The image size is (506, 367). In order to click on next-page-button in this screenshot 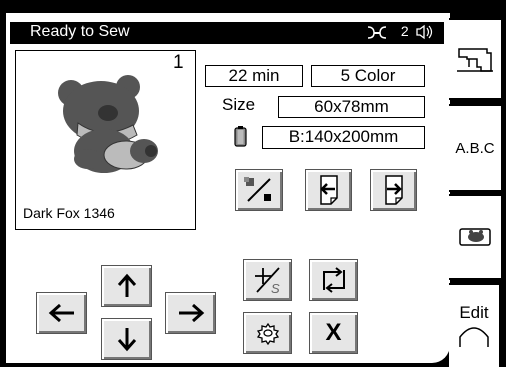, I will do `click(393, 190)`.